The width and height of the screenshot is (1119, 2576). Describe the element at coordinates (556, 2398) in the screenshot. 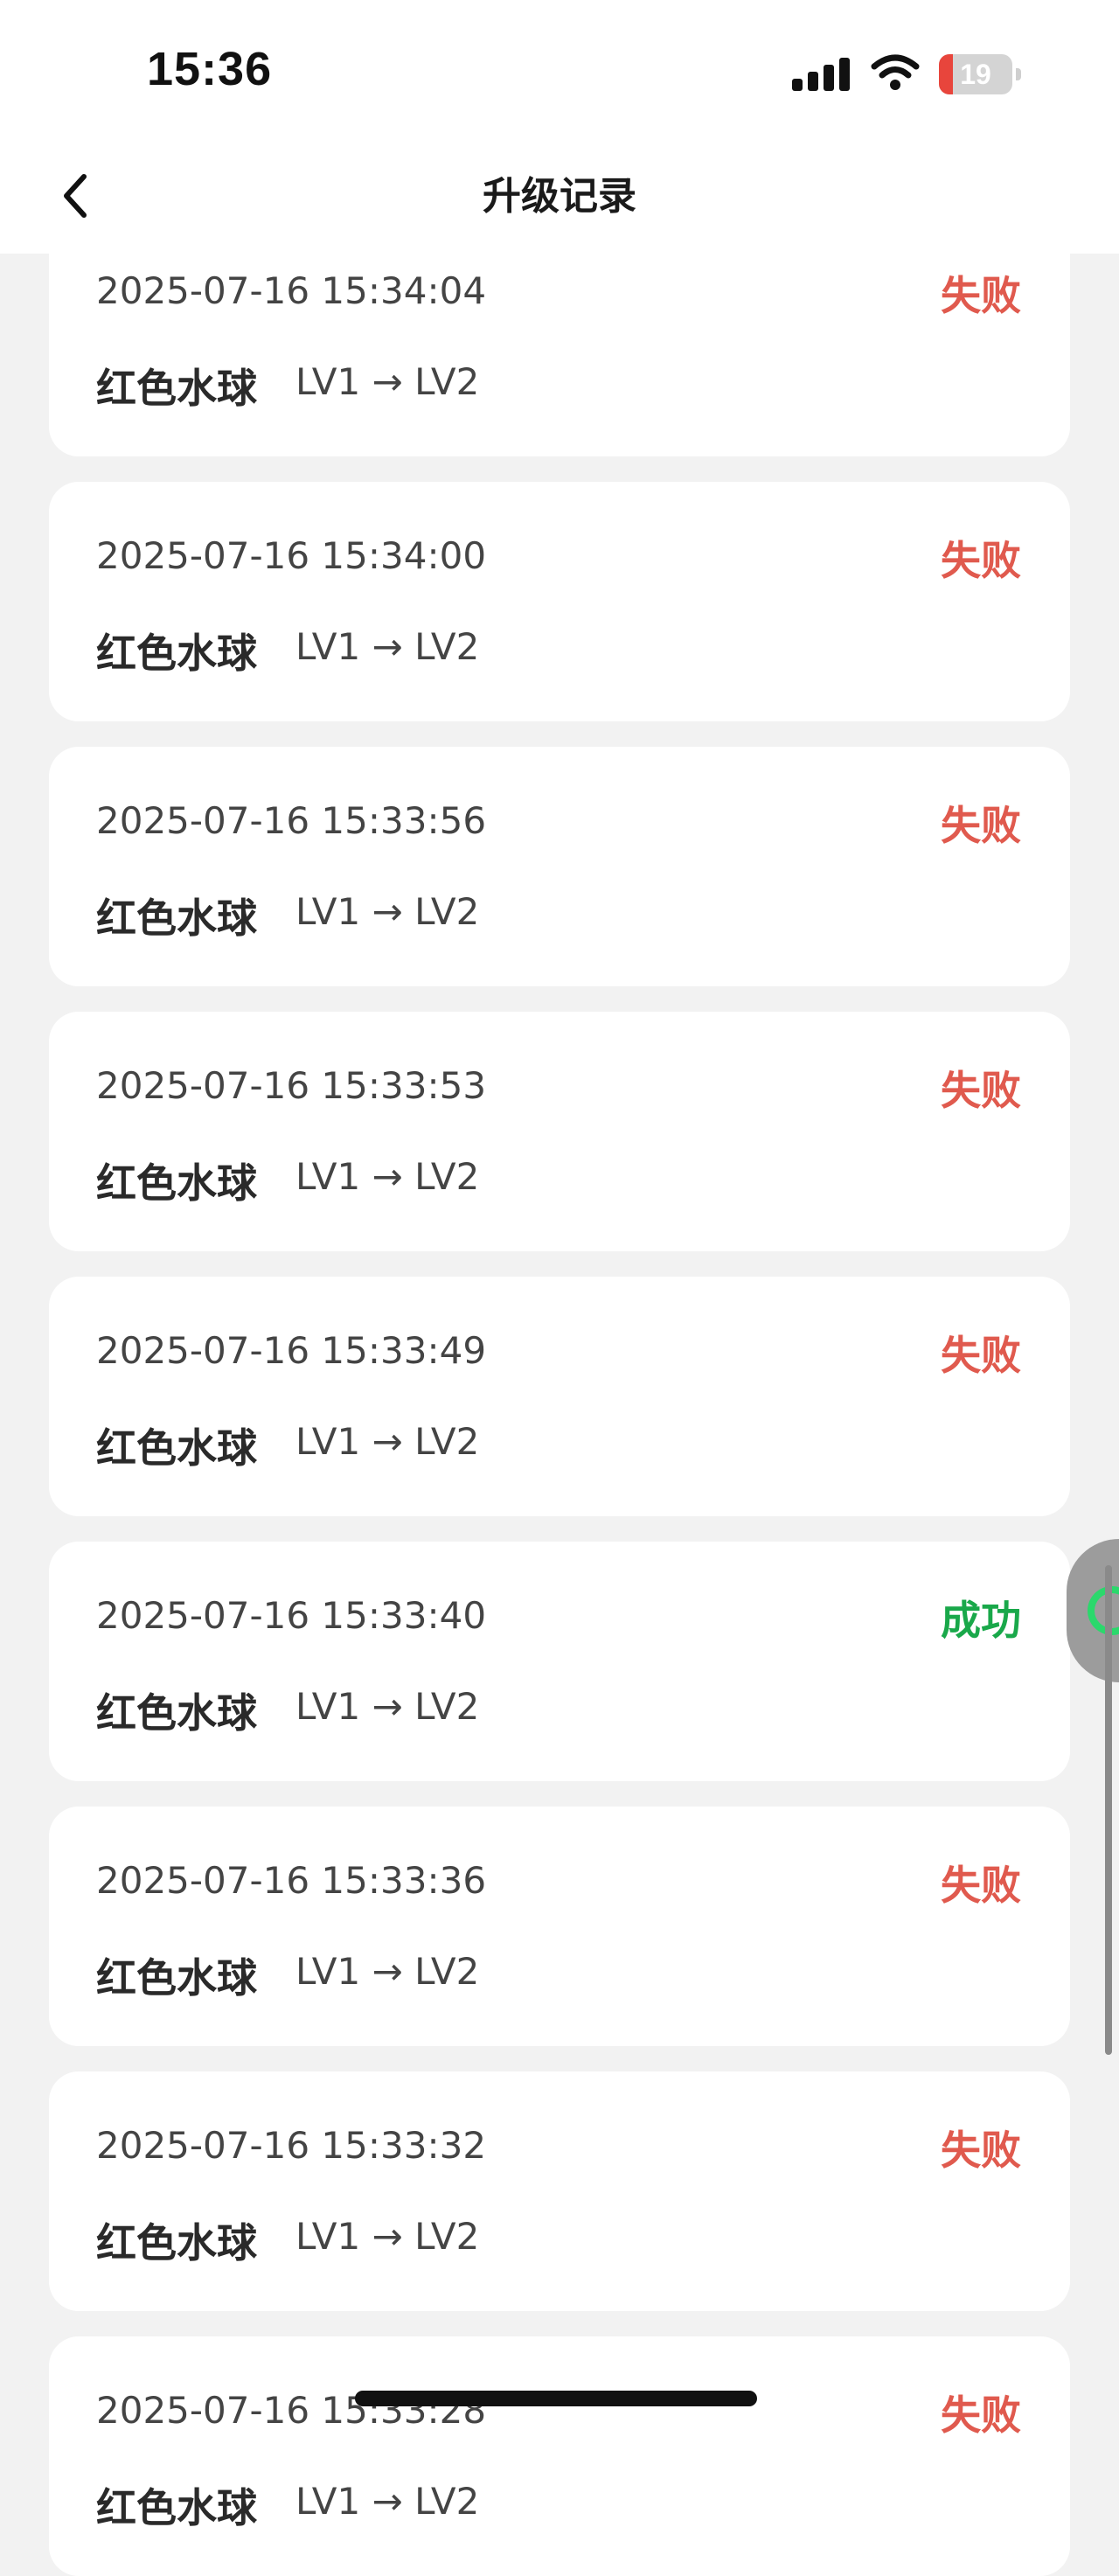

I see `home-indicator` at that location.